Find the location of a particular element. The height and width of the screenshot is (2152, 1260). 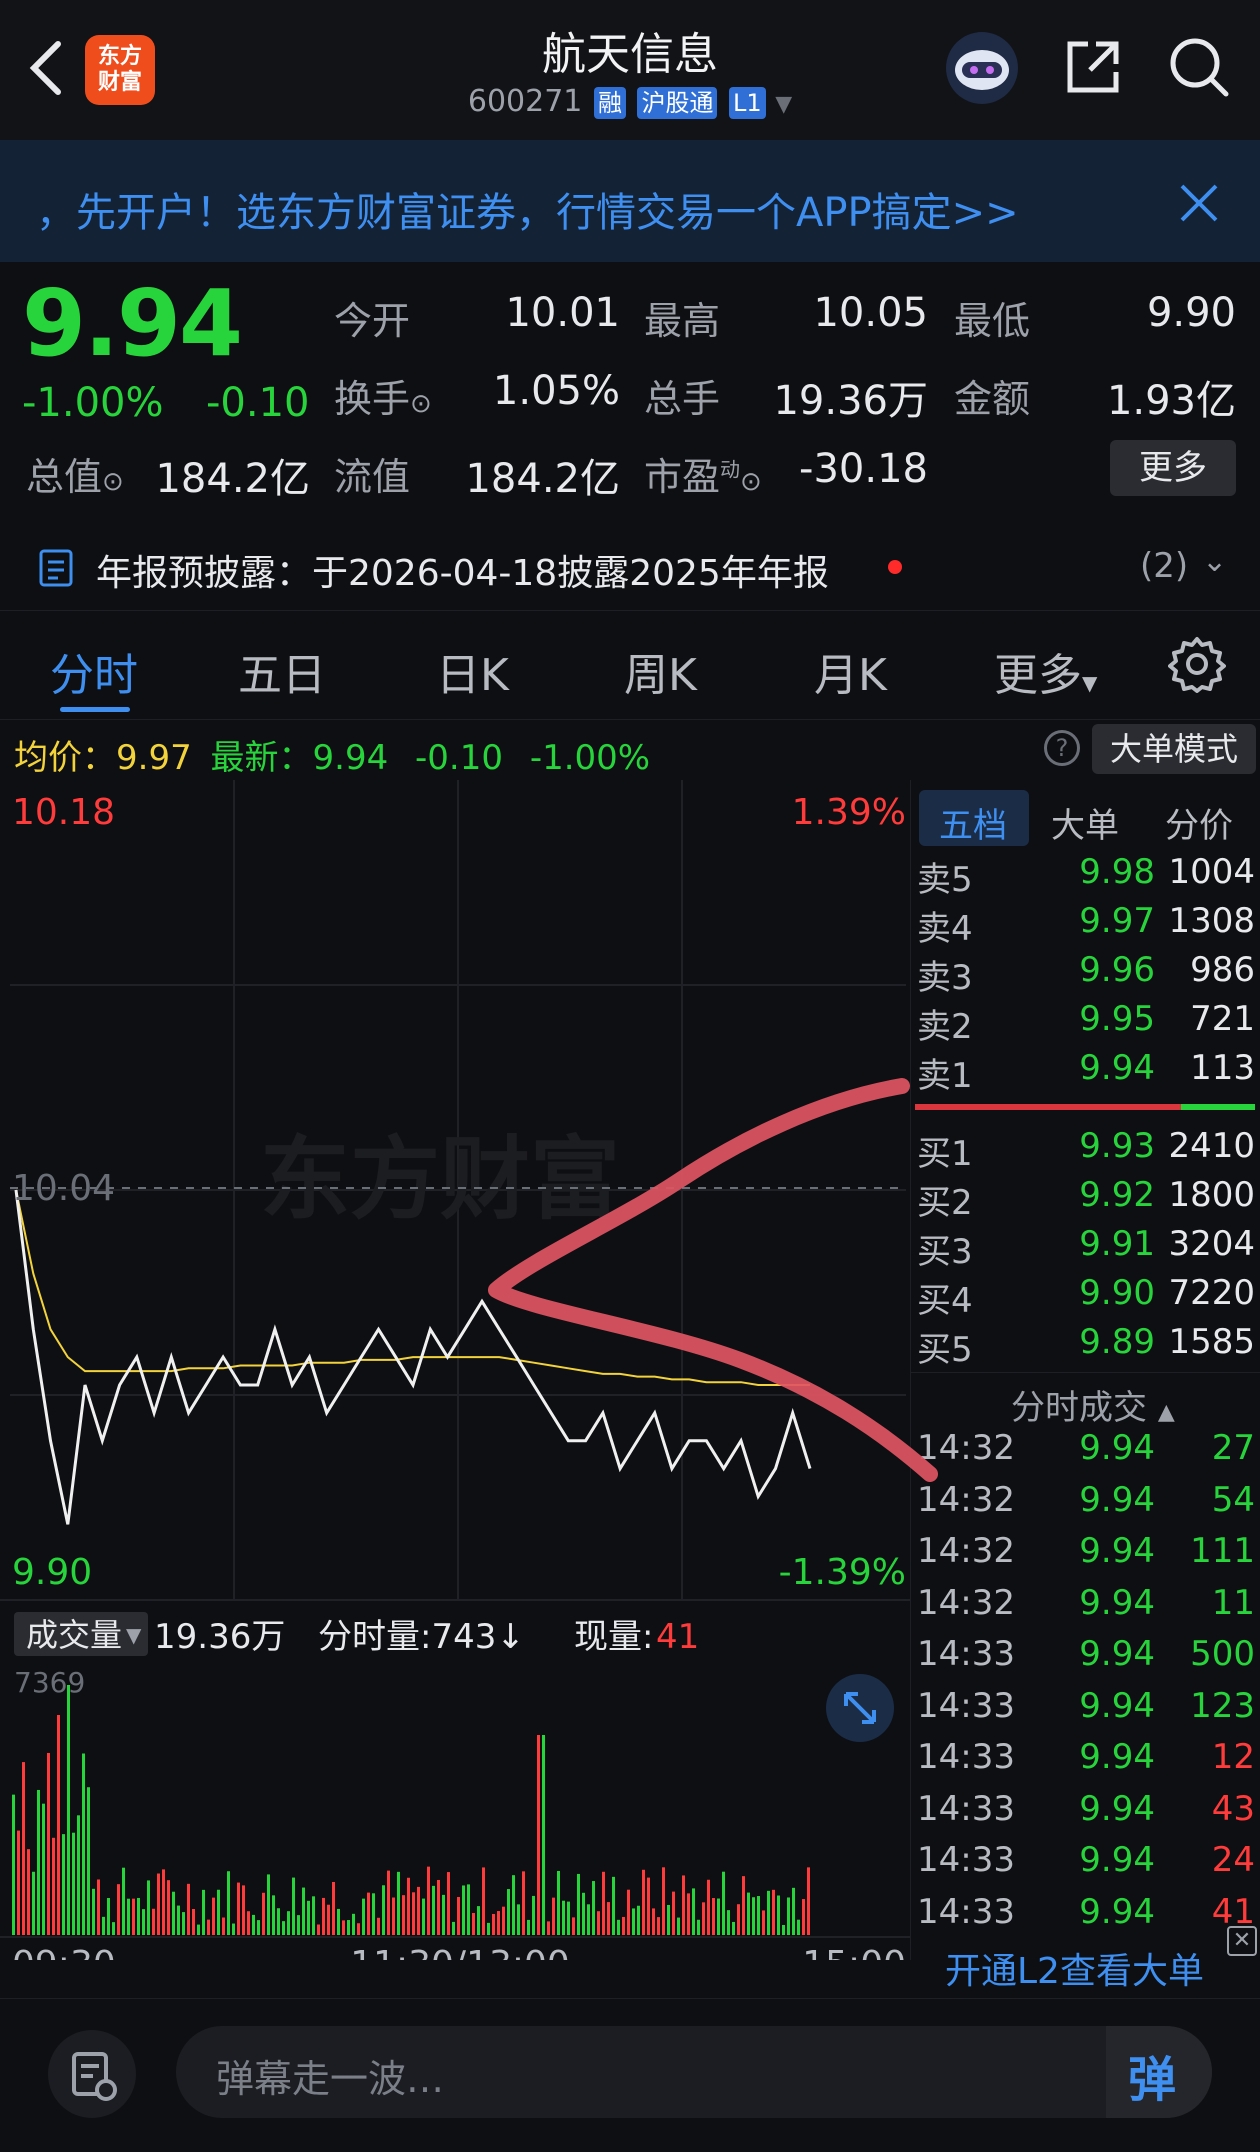

trade-volume: 11 is located at coordinates (1233, 1602).